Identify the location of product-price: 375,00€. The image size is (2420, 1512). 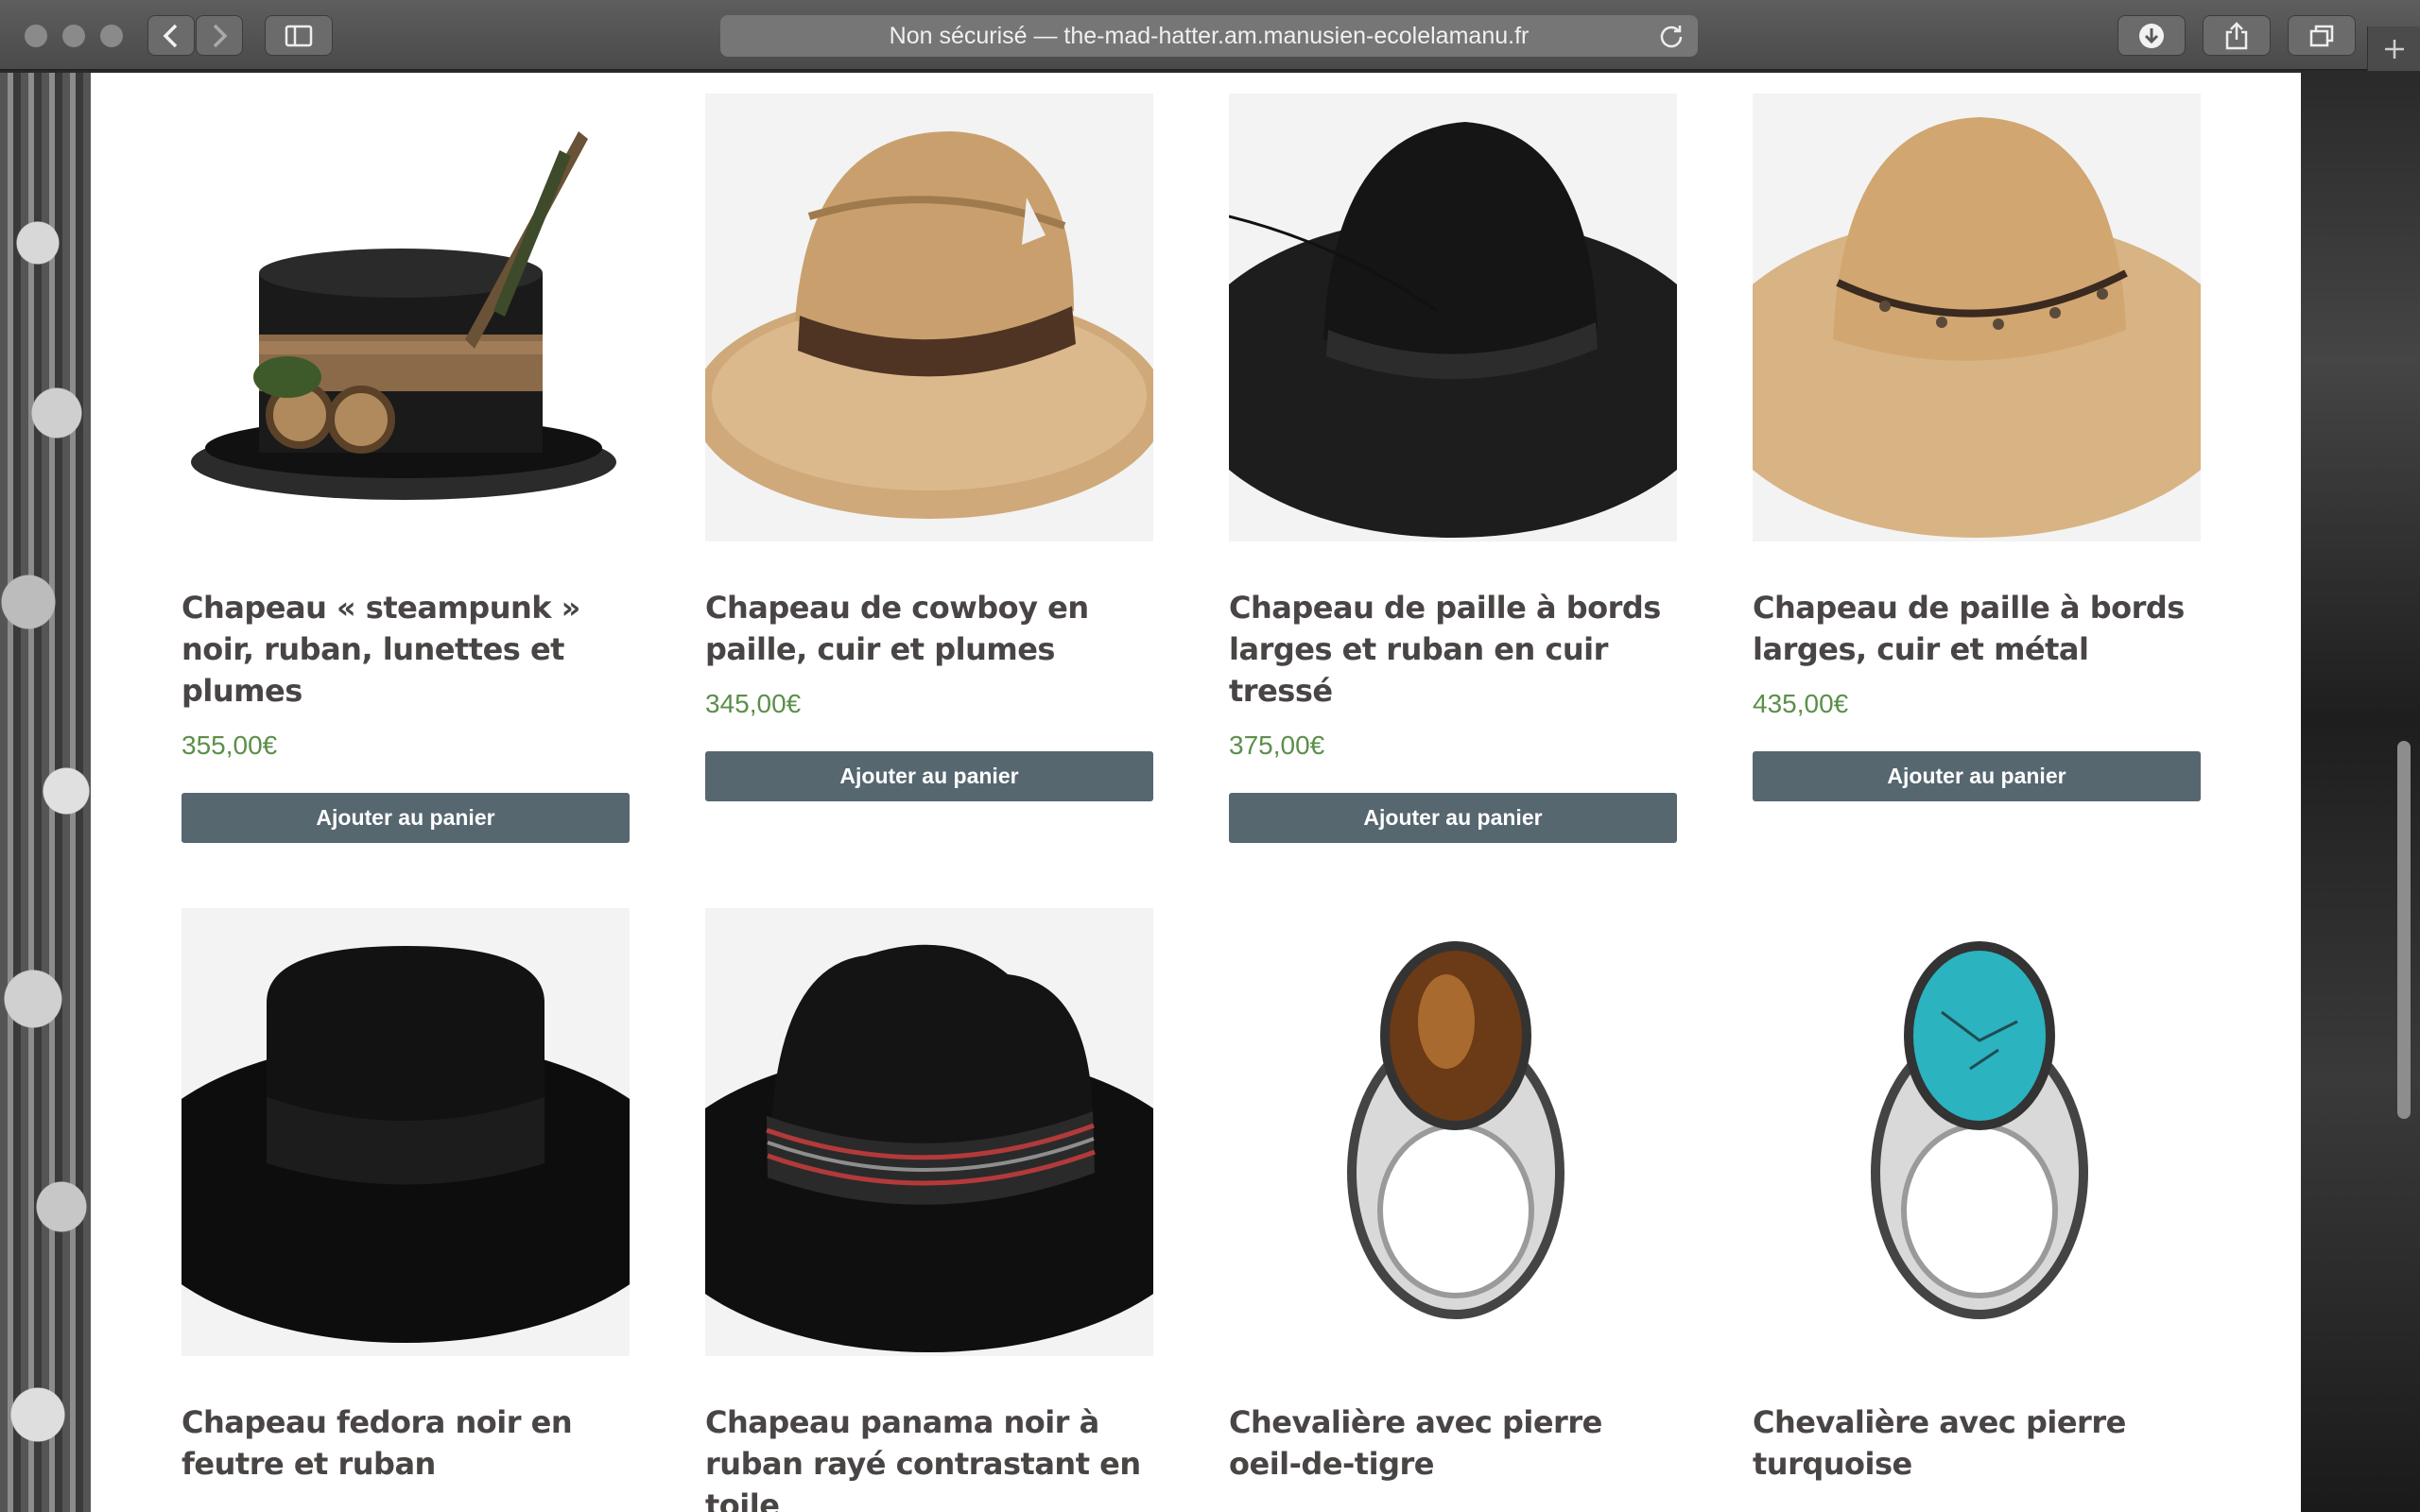
(1277, 745).